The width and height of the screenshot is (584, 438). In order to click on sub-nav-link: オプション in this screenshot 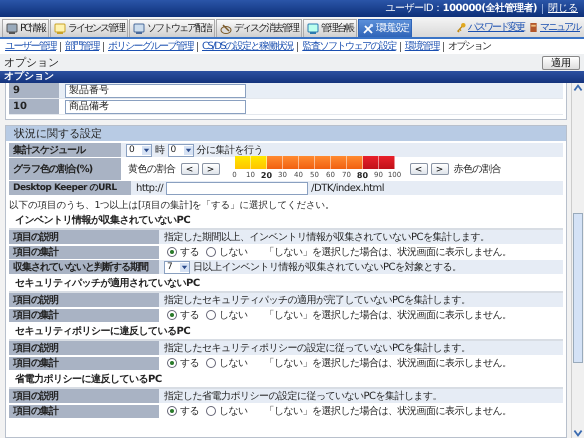, I will do `click(469, 46)`.